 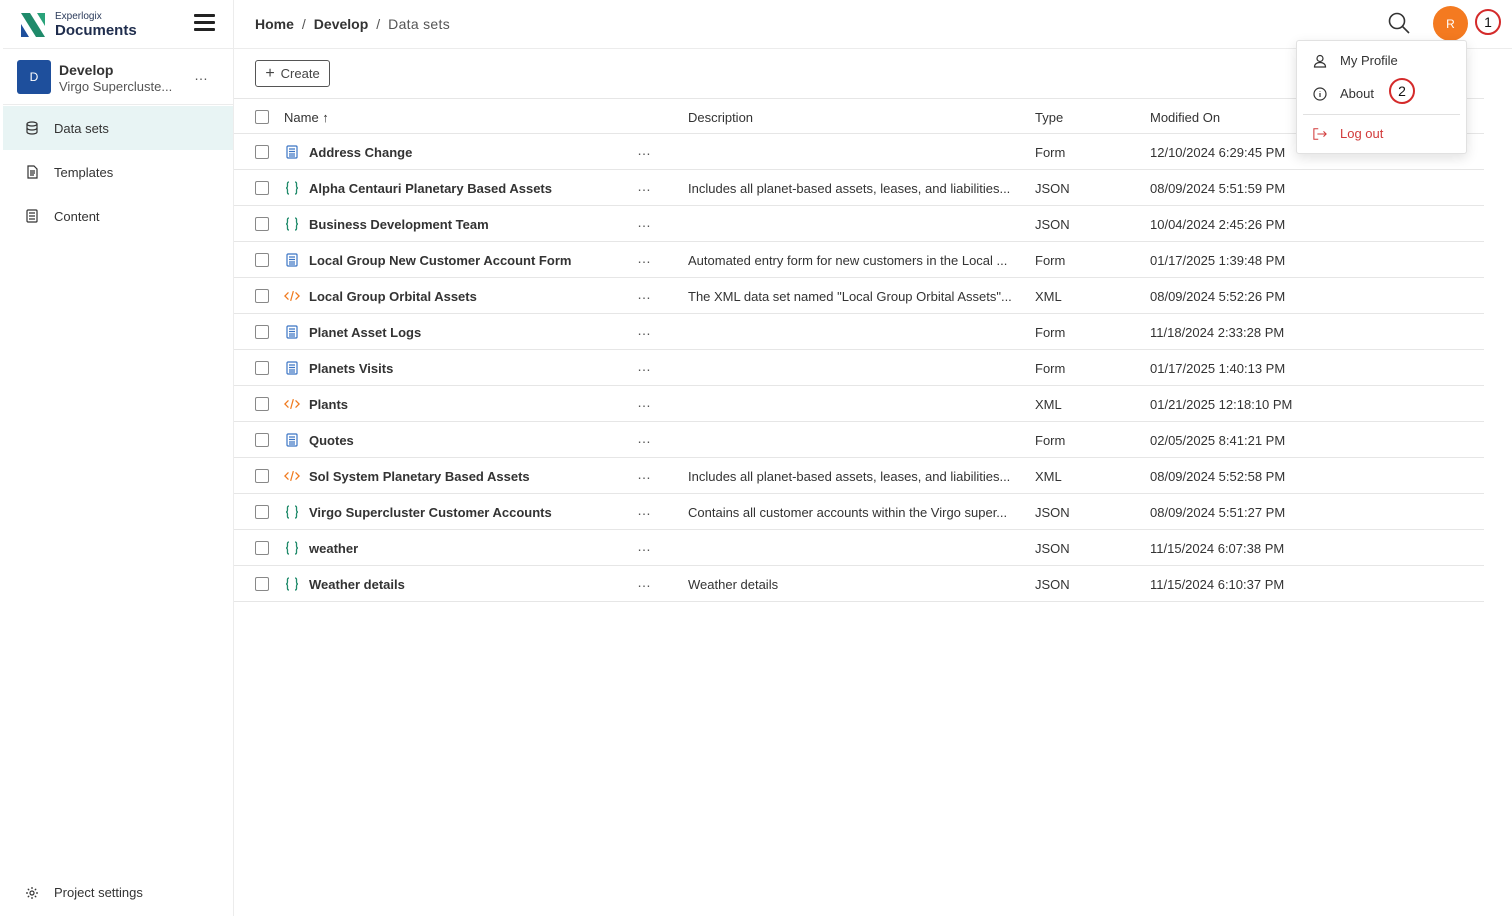 I want to click on document-icon, so click(x=32, y=172).